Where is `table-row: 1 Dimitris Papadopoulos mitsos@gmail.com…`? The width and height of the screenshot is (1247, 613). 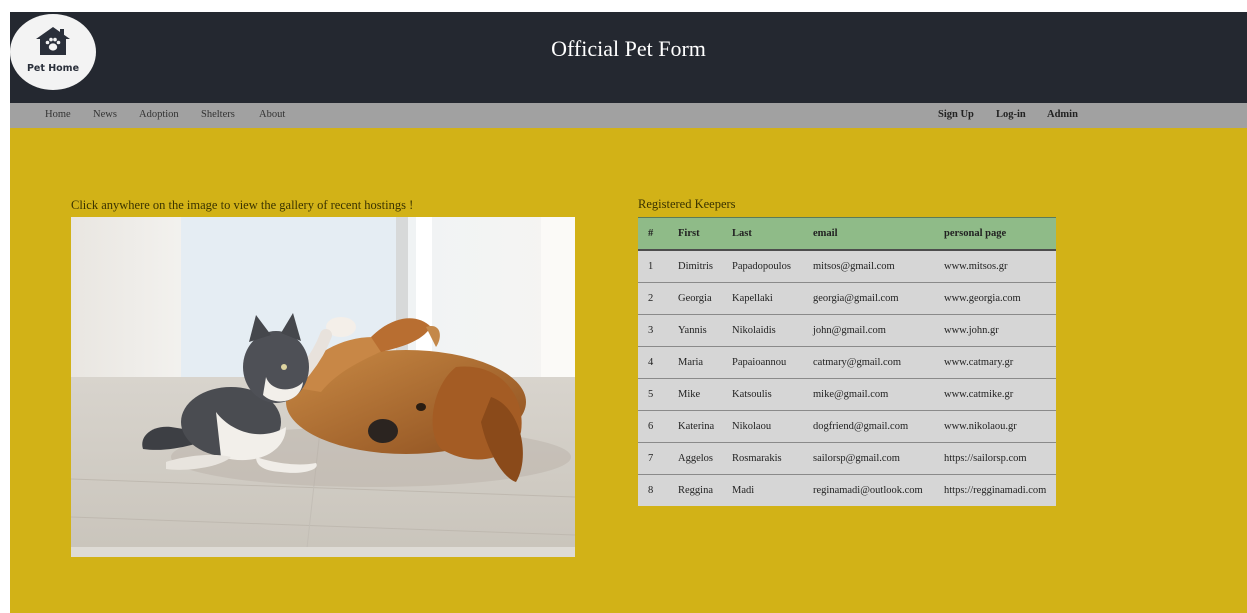
table-row: 1 Dimitris Papadopoulos mitsos@gmail.com… is located at coordinates (847, 266).